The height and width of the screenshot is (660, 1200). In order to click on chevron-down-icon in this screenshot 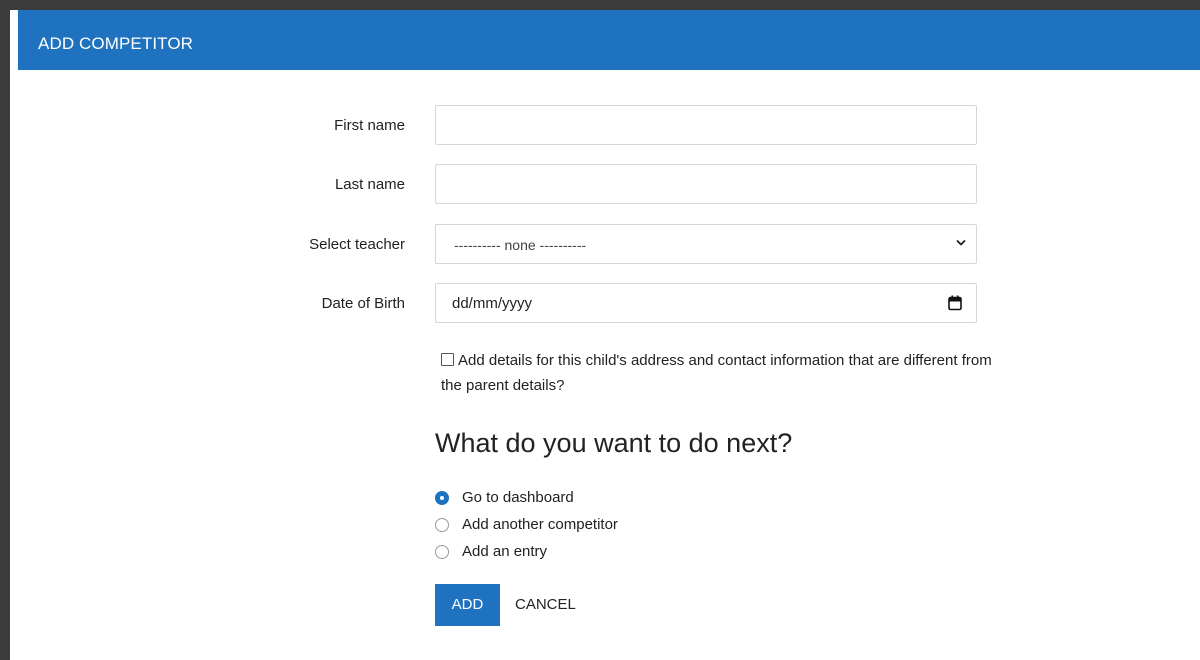, I will do `click(961, 243)`.